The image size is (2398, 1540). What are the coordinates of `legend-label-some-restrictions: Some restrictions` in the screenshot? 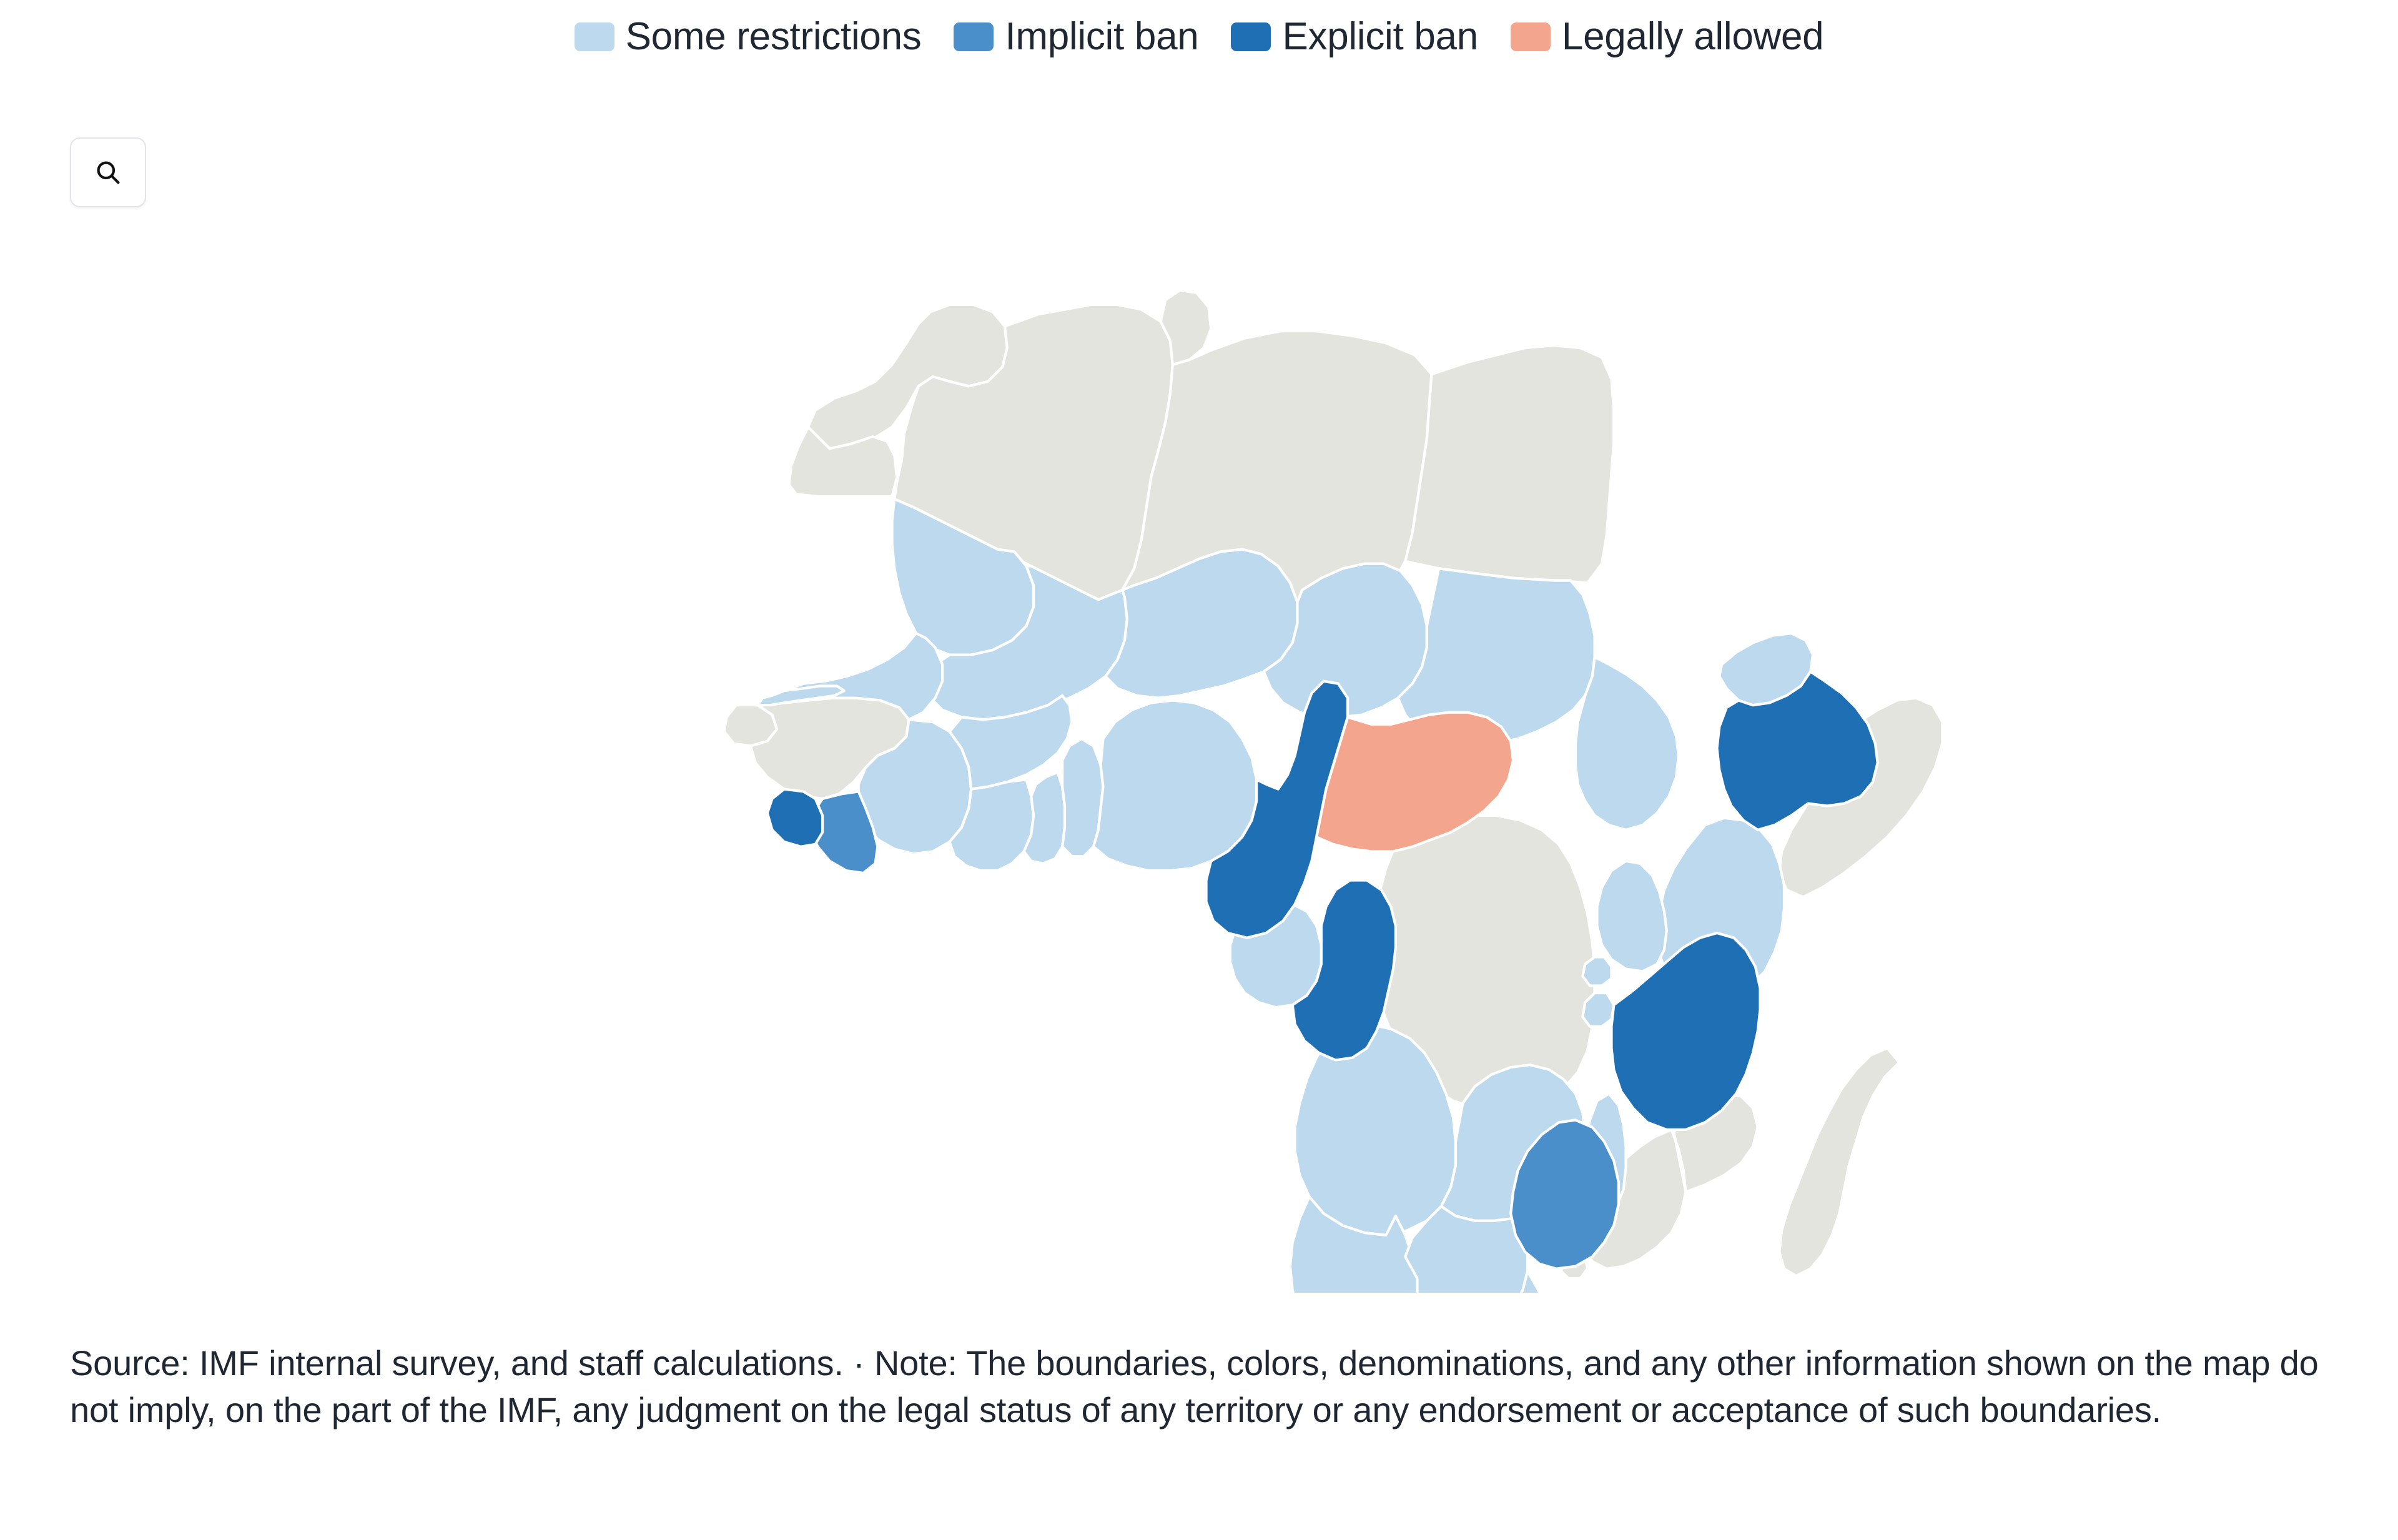 It's located at (773, 36).